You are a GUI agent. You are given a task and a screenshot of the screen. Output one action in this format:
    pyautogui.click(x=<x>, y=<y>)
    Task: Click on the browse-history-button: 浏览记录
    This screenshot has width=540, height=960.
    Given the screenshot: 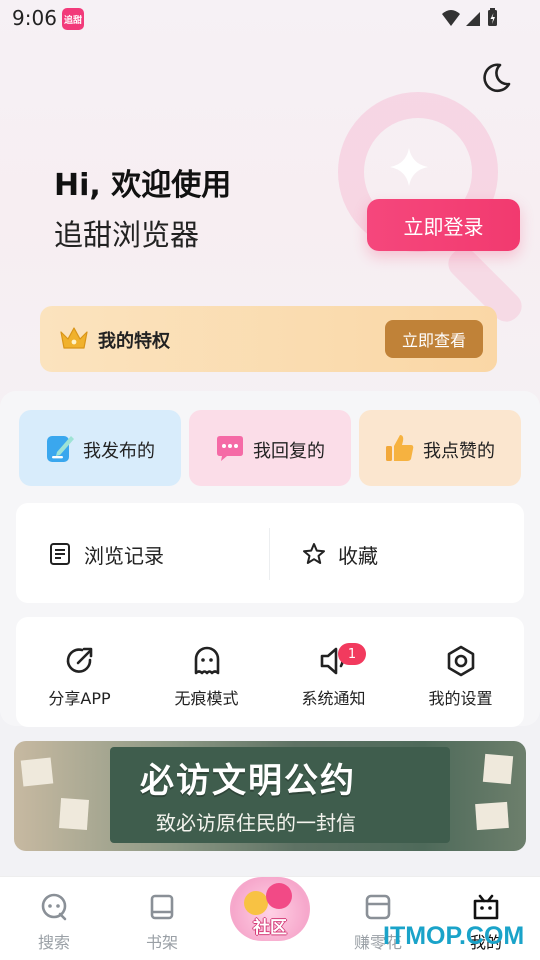 What is the action you would take?
    pyautogui.click(x=106, y=554)
    